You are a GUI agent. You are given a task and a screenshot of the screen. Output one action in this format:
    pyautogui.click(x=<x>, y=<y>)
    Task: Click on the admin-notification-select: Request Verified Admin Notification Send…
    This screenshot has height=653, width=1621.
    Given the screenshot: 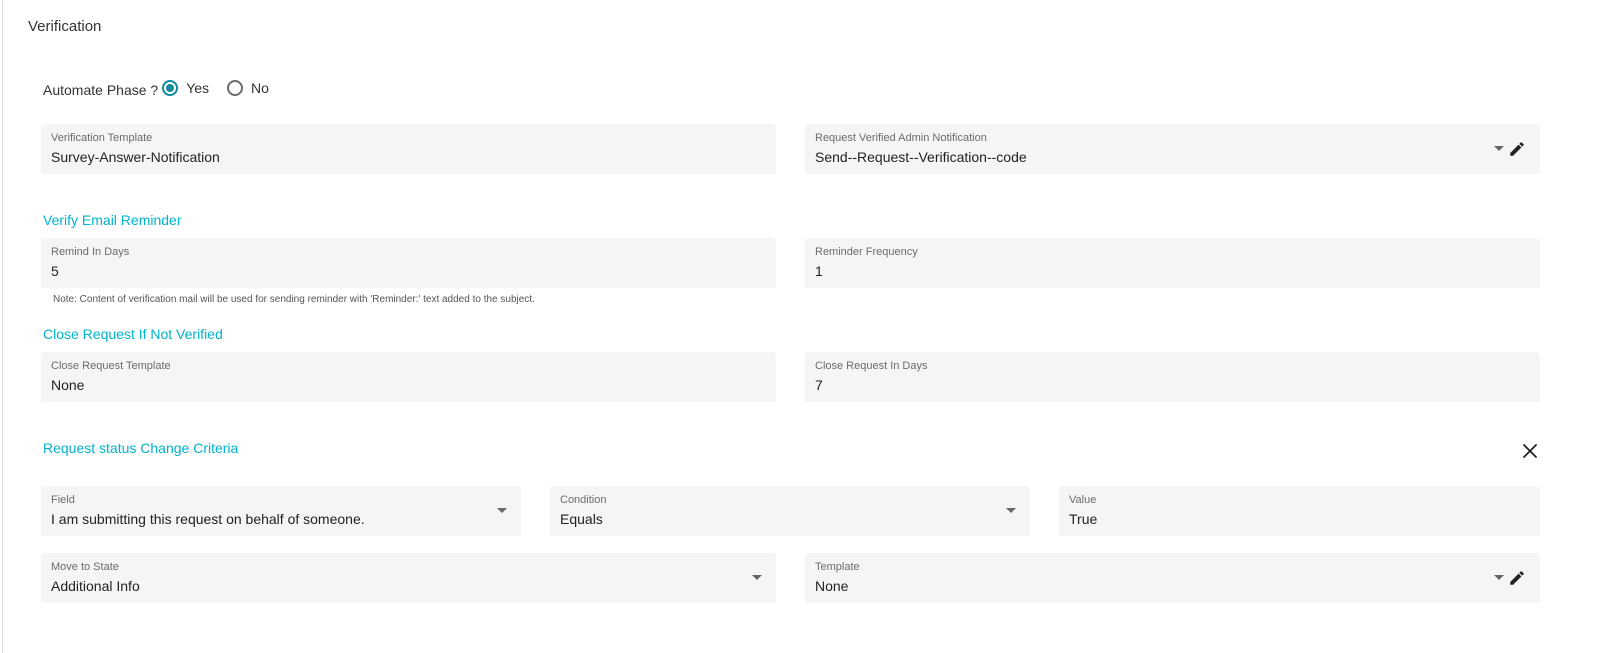 What is the action you would take?
    pyautogui.click(x=1172, y=149)
    